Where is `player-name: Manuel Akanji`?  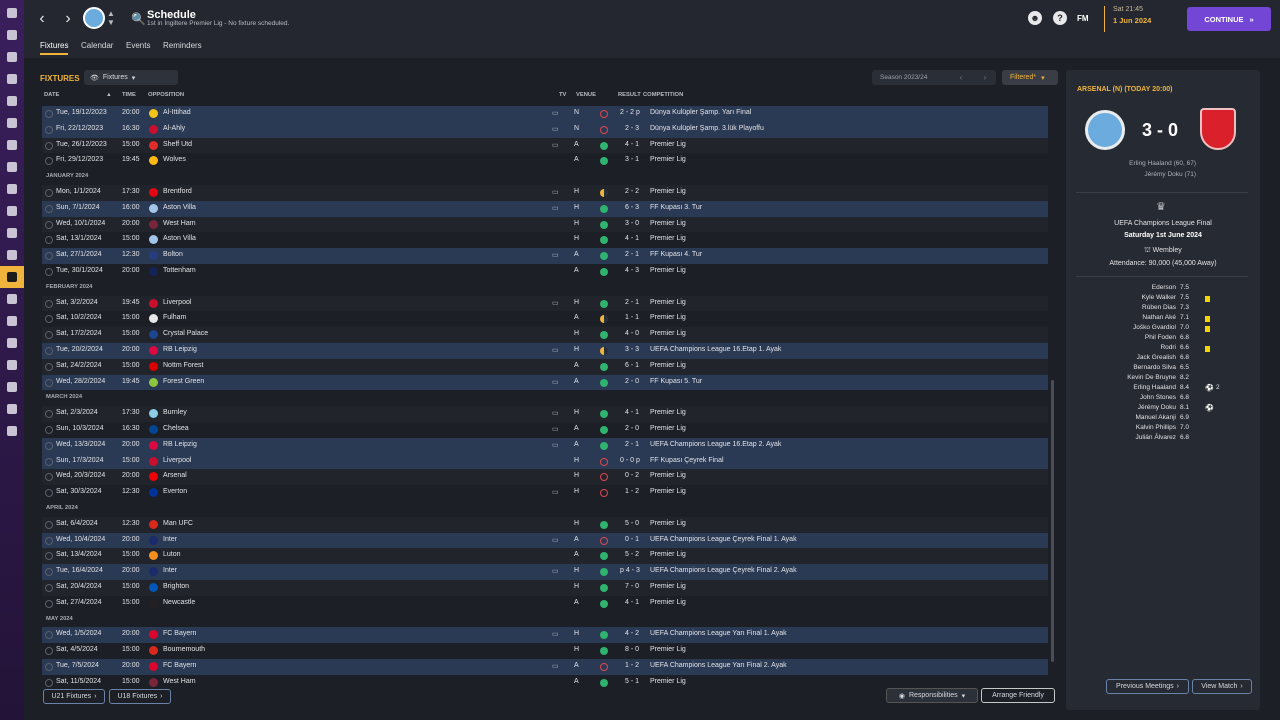
player-name: Manuel Akanji is located at coordinates (1156, 417).